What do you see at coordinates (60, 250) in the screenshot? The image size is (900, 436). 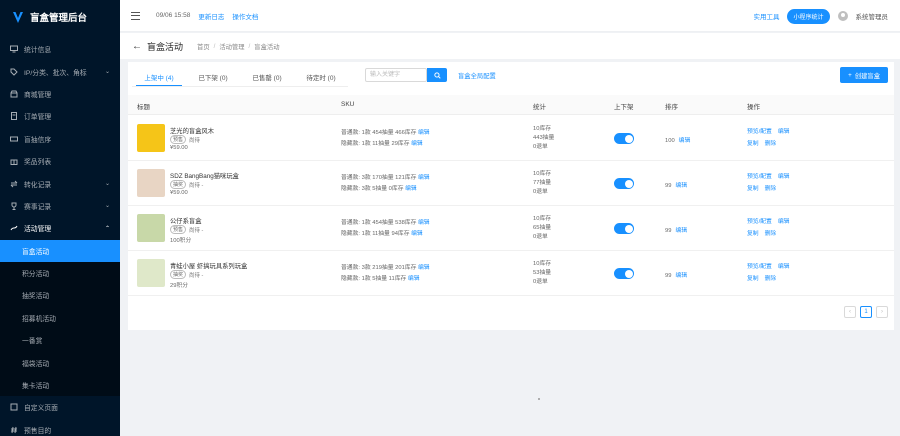 I see `sidebar-subitem-0: 盲盒活动` at bounding box center [60, 250].